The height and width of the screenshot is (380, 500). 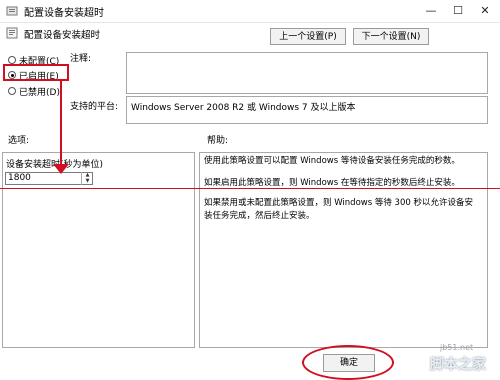 What do you see at coordinates (12, 11) in the screenshot?
I see `policy-icon` at bounding box center [12, 11].